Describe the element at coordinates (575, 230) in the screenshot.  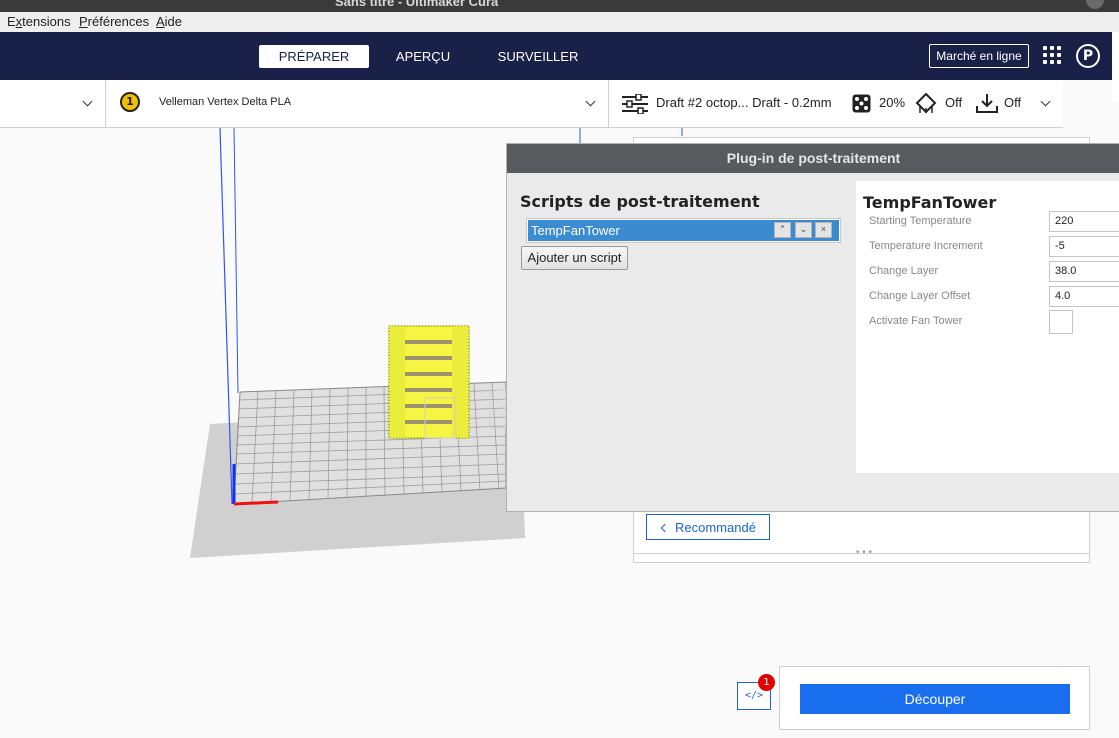
I see `script-name: TempFanTower` at that location.